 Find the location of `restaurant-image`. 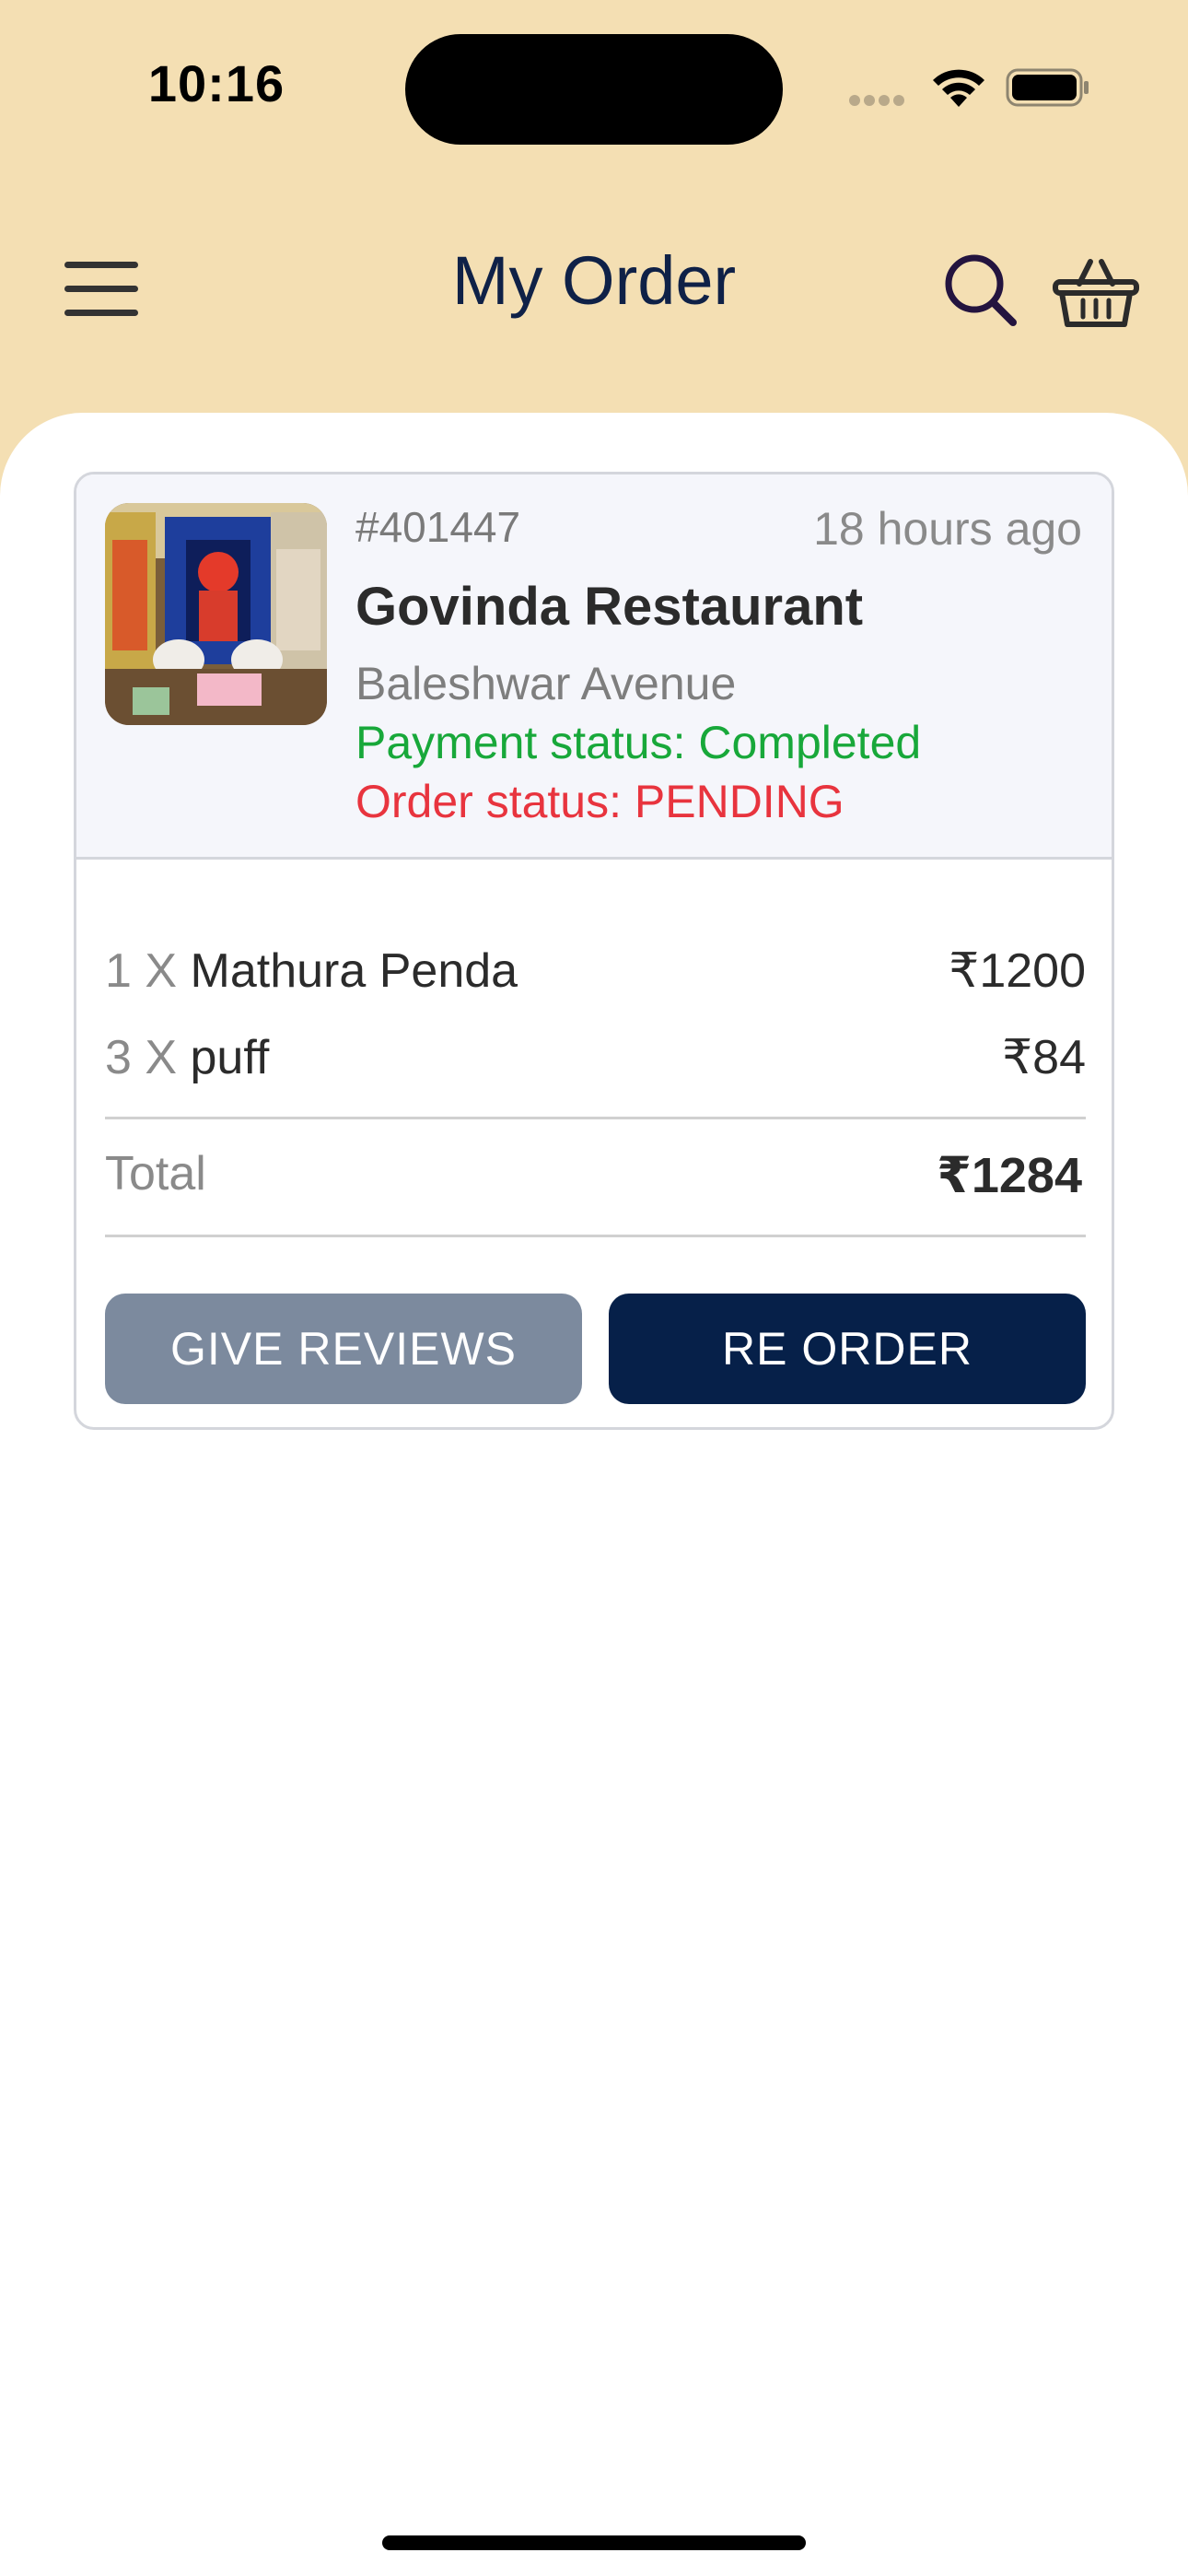

restaurant-image is located at coordinates (216, 614).